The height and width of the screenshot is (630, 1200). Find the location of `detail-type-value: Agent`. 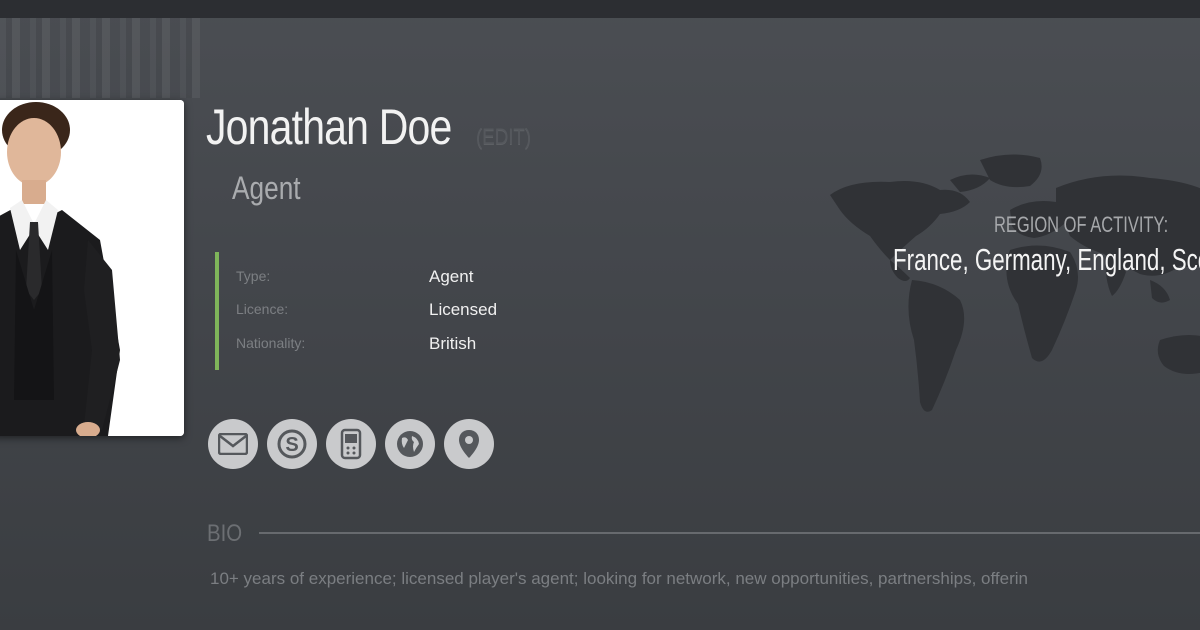

detail-type-value: Agent is located at coordinates (451, 276).